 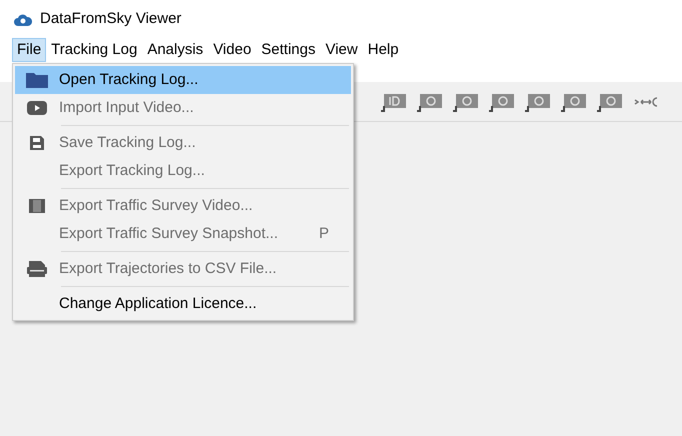 I want to click on menu-item: Help, so click(x=383, y=50).